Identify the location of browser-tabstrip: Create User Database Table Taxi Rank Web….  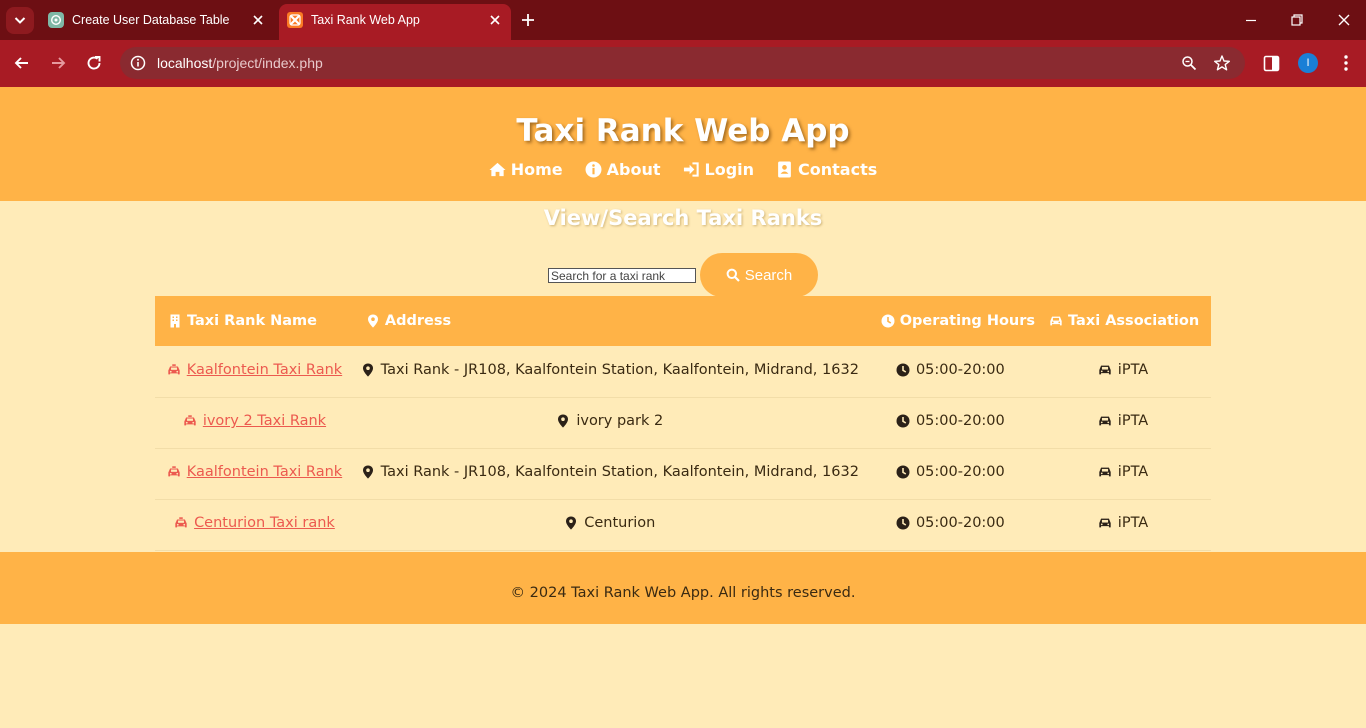
(683, 20).